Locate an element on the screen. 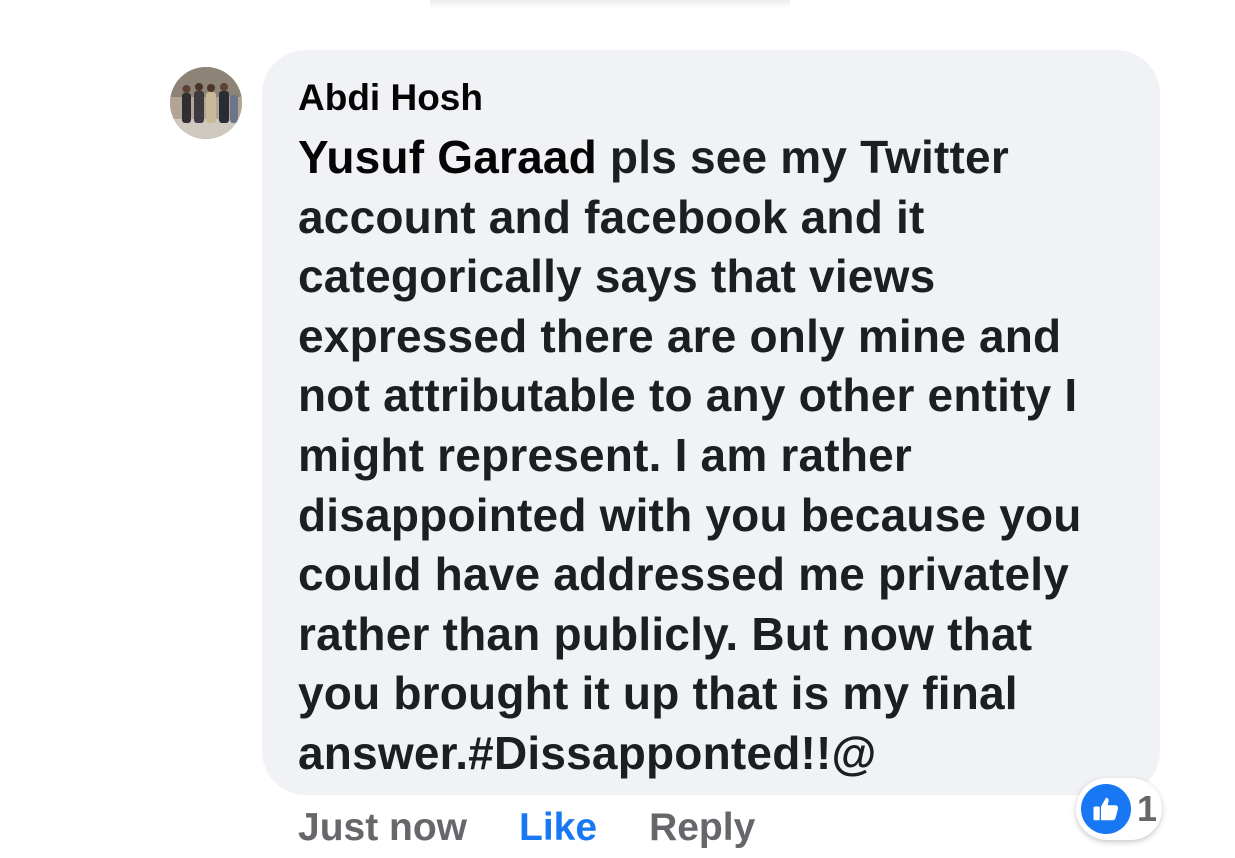 Image resolution: width=1235 pixels, height=858 pixels. comment-text-line: disappointed with you because you is located at coordinates (690, 514).